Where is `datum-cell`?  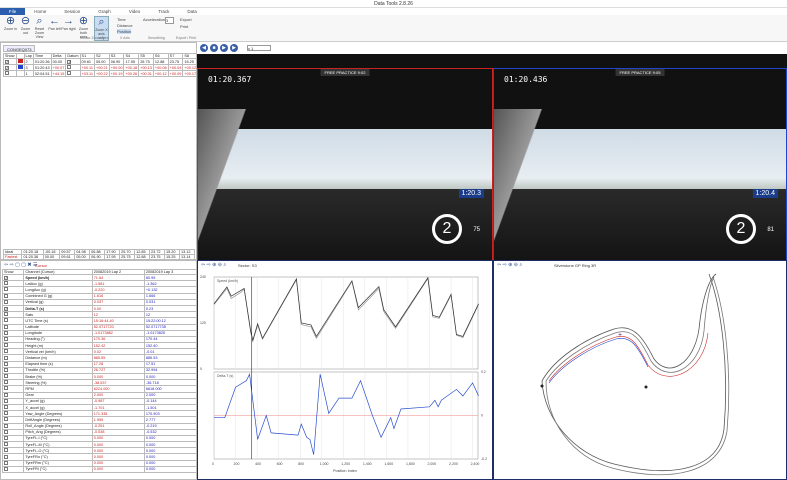
datum-cell is located at coordinates (73, 73).